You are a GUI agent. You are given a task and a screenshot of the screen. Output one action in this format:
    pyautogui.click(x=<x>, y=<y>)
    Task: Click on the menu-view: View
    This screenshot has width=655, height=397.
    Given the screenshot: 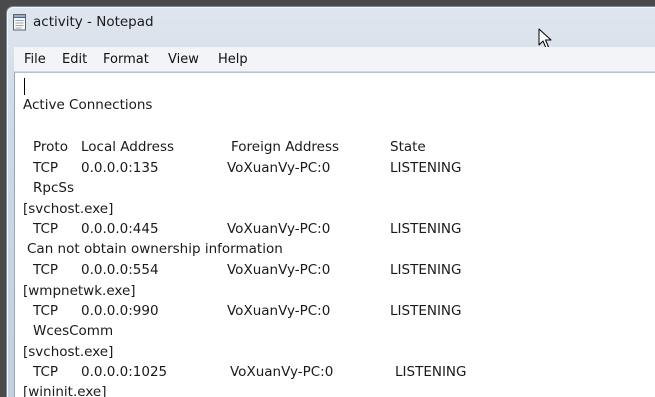 What is the action you would take?
    pyautogui.click(x=183, y=59)
    